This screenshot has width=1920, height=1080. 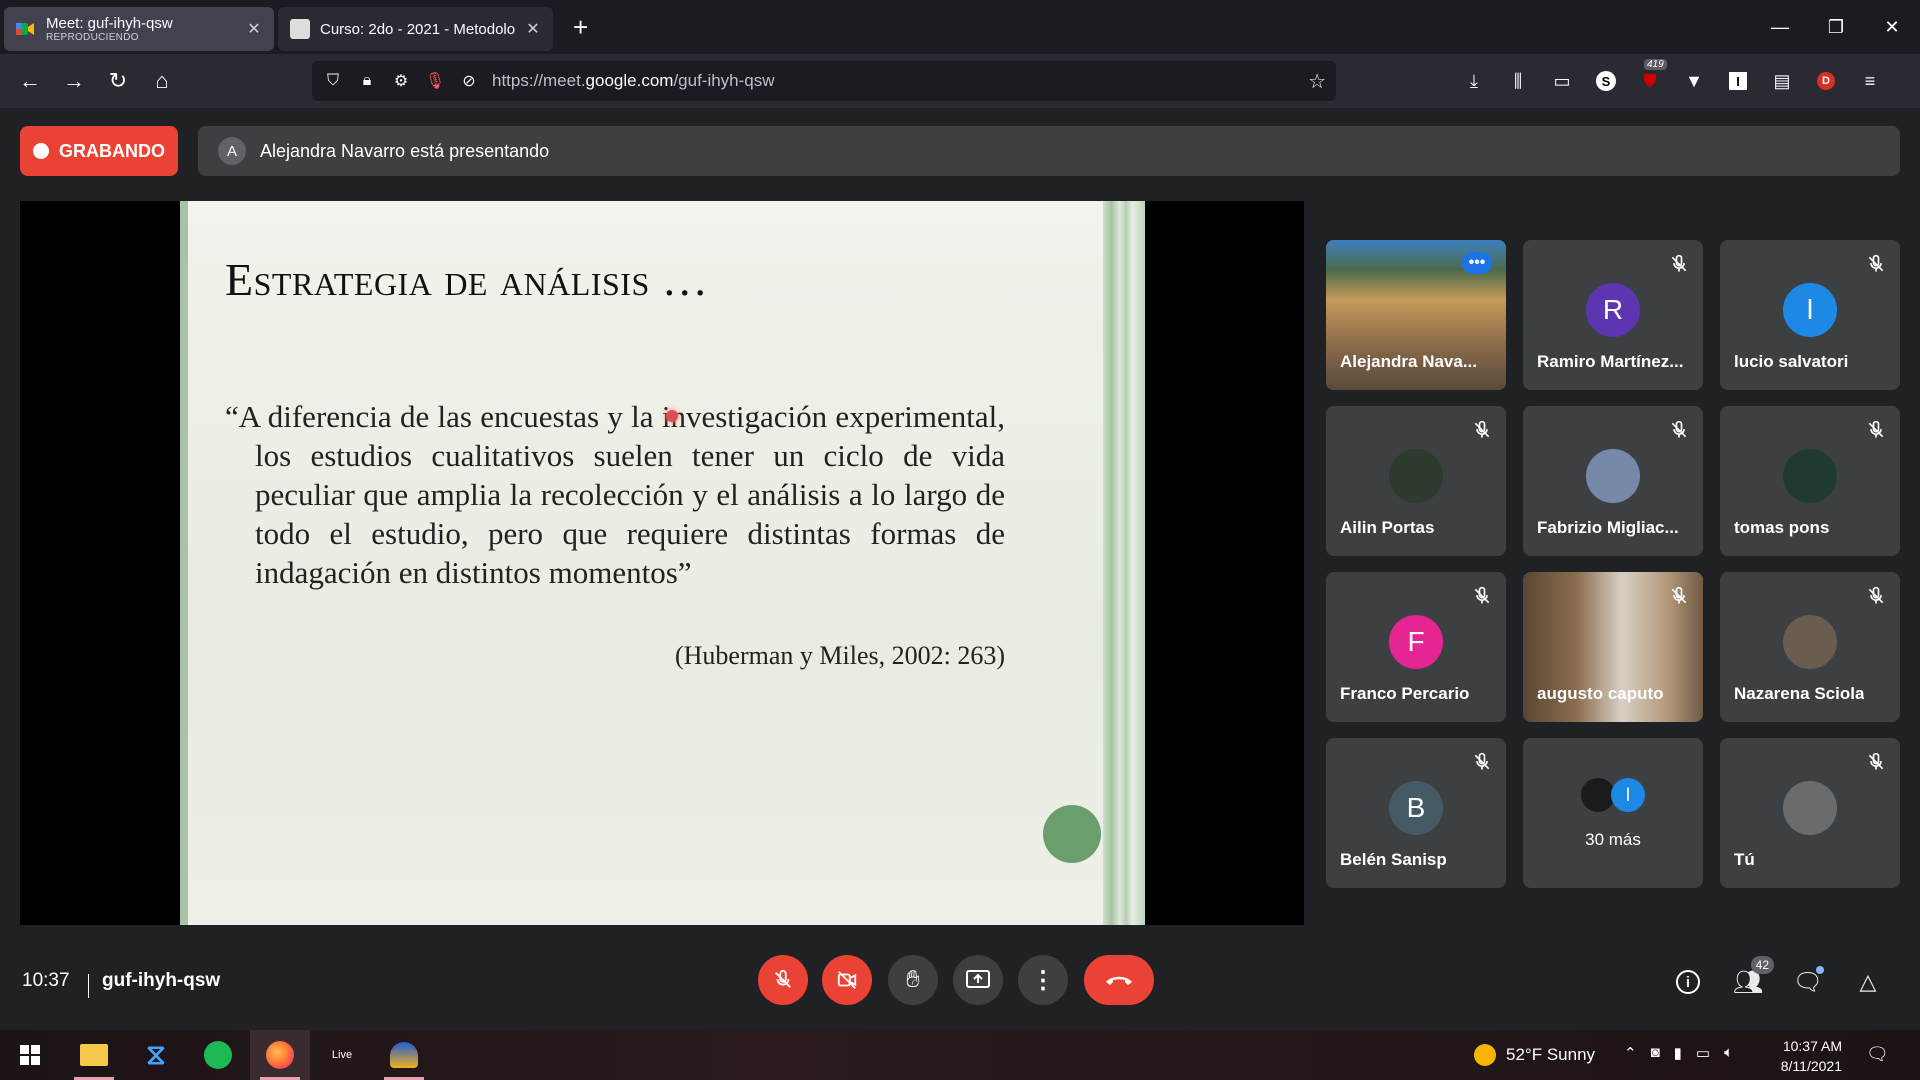 I want to click on screenshot-icon: ▤, so click(x=1782, y=81).